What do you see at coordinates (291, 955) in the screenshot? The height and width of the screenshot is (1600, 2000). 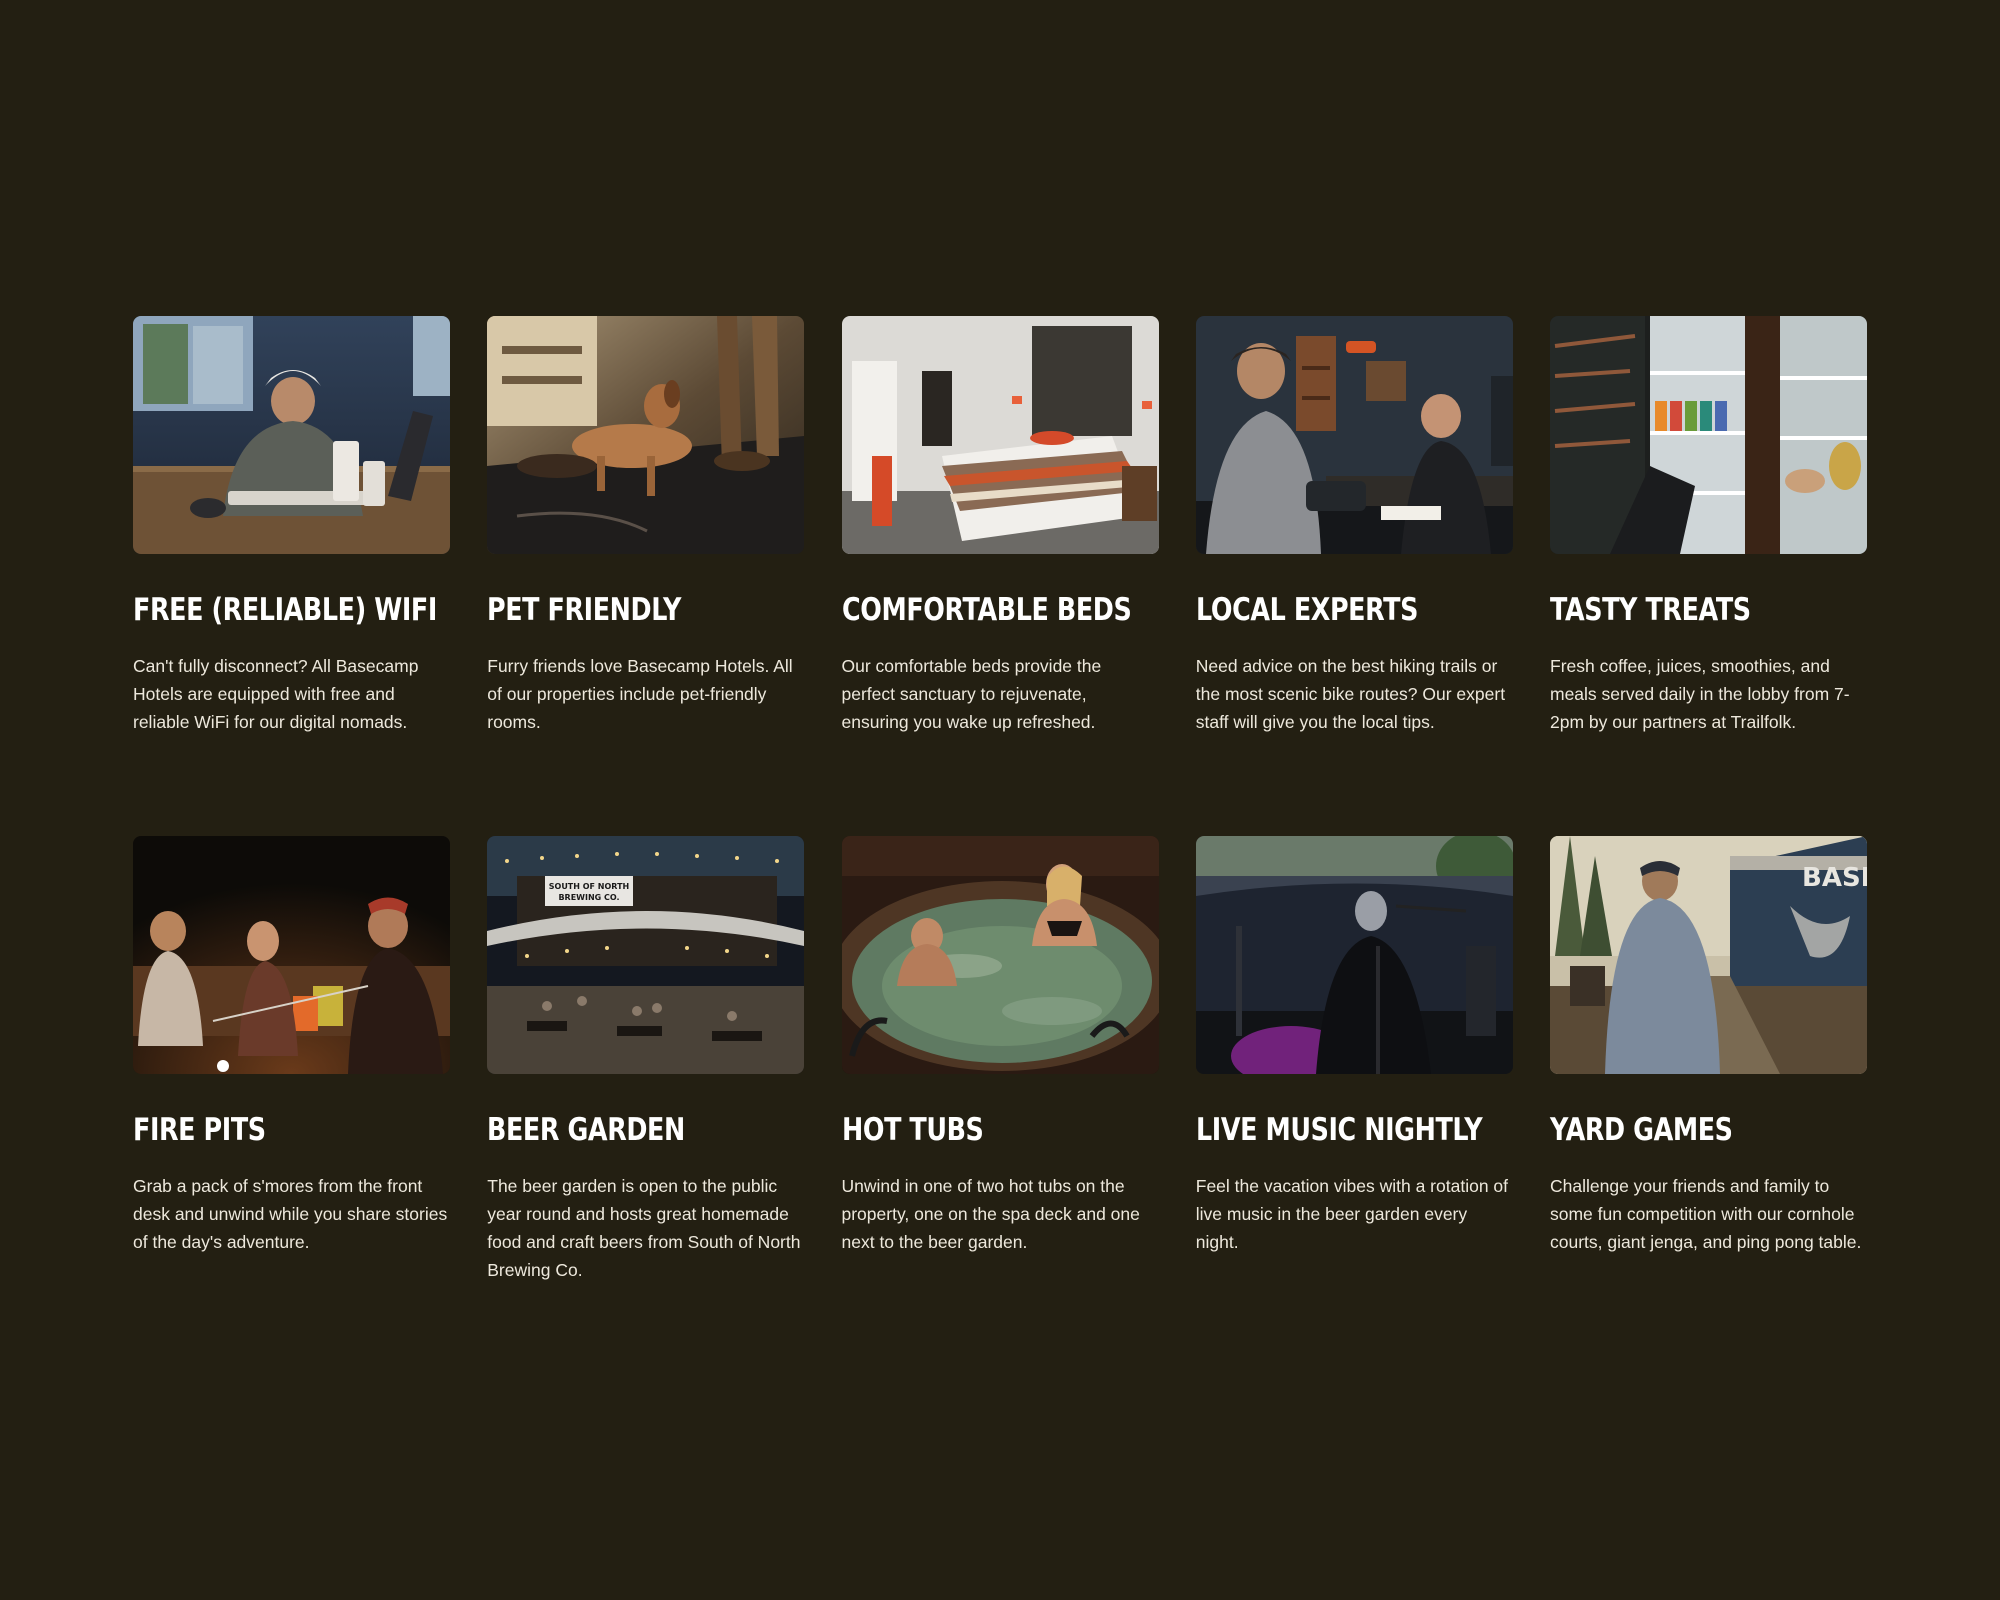 I see `fire-pit-photo` at bounding box center [291, 955].